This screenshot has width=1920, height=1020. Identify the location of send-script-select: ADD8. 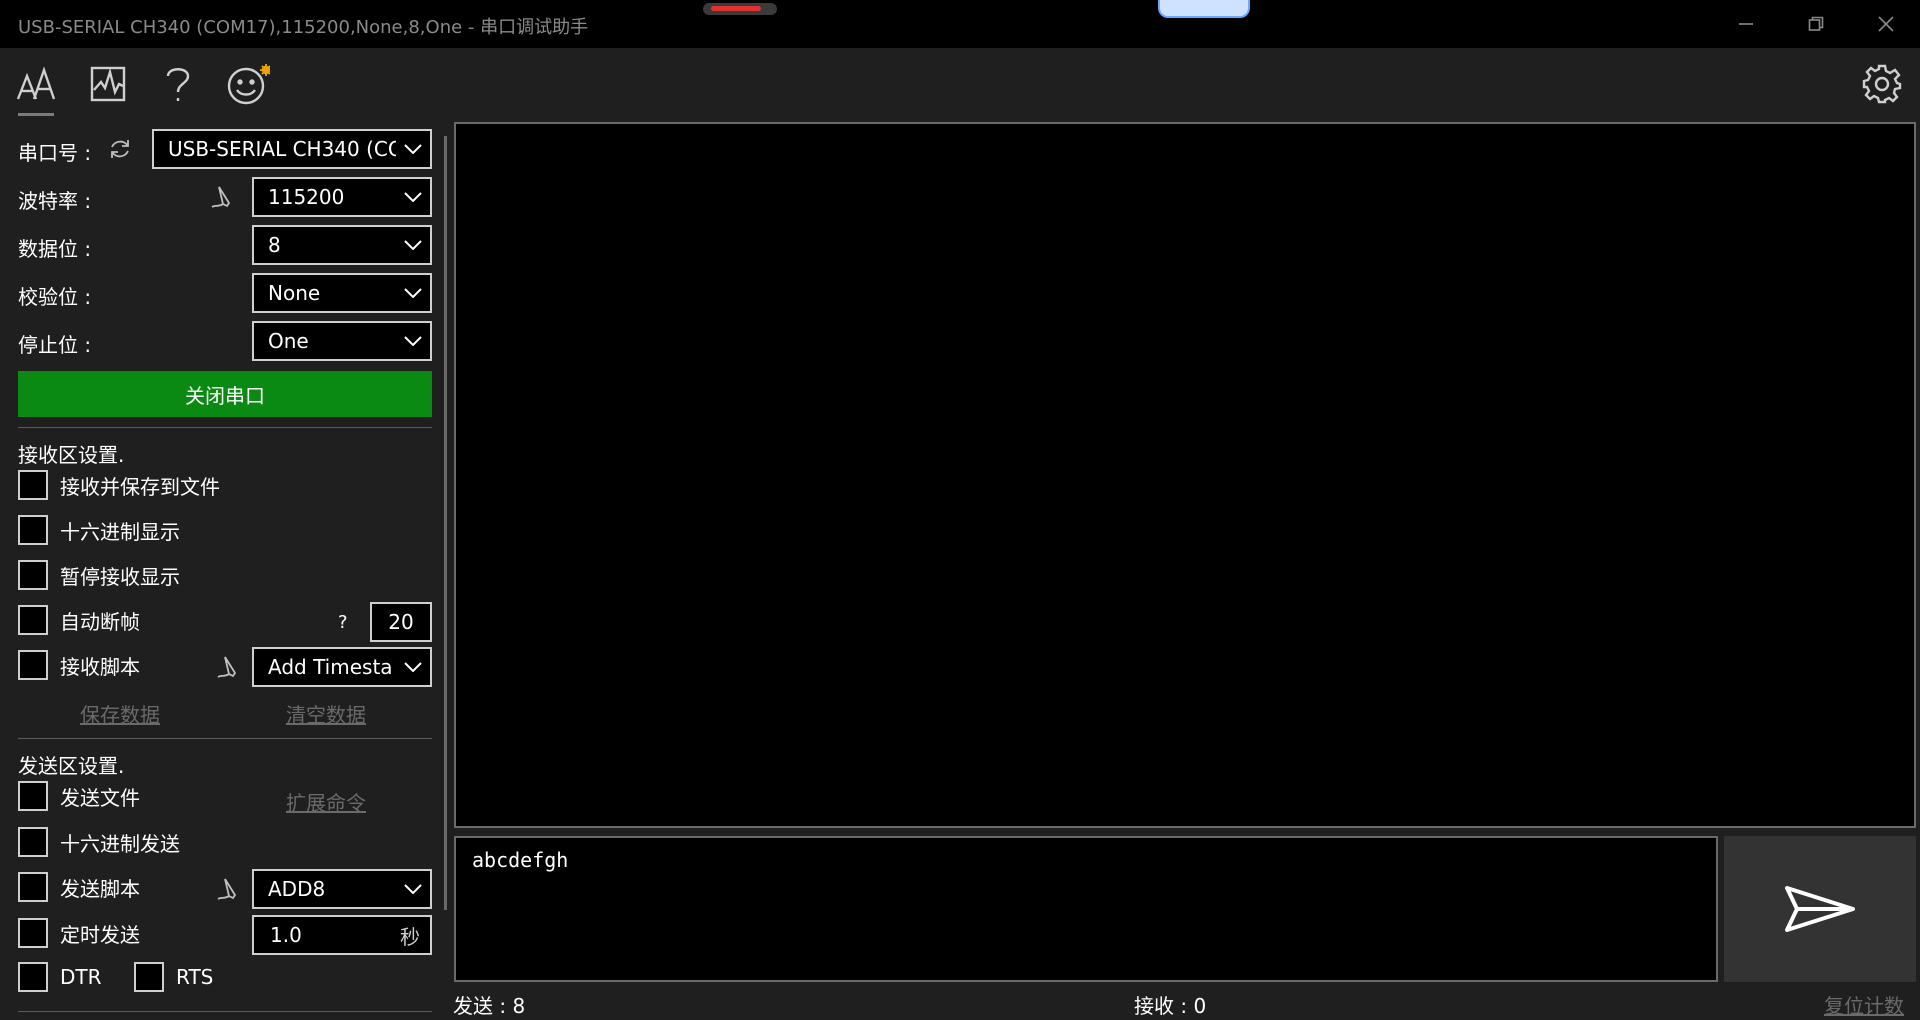
(342, 889).